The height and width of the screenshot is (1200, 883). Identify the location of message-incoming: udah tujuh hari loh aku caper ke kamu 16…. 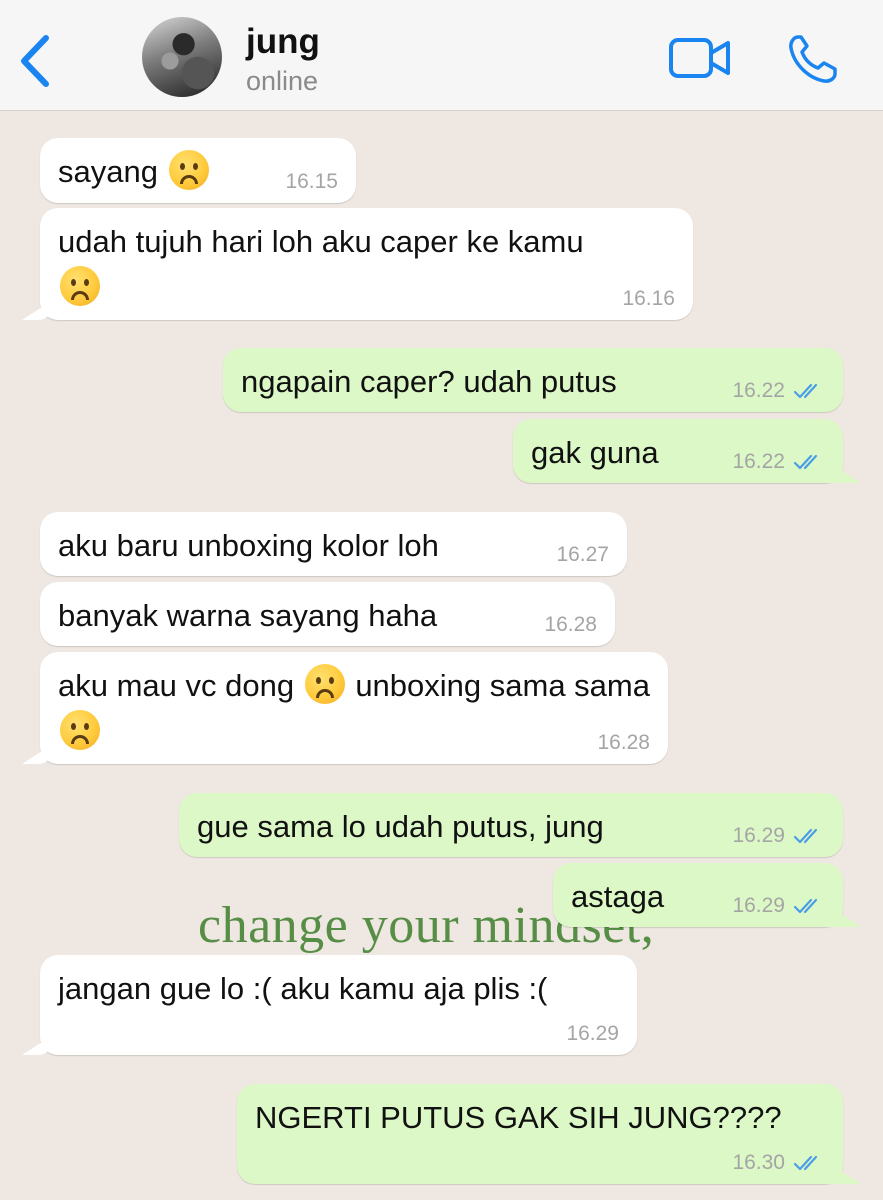
(366, 264).